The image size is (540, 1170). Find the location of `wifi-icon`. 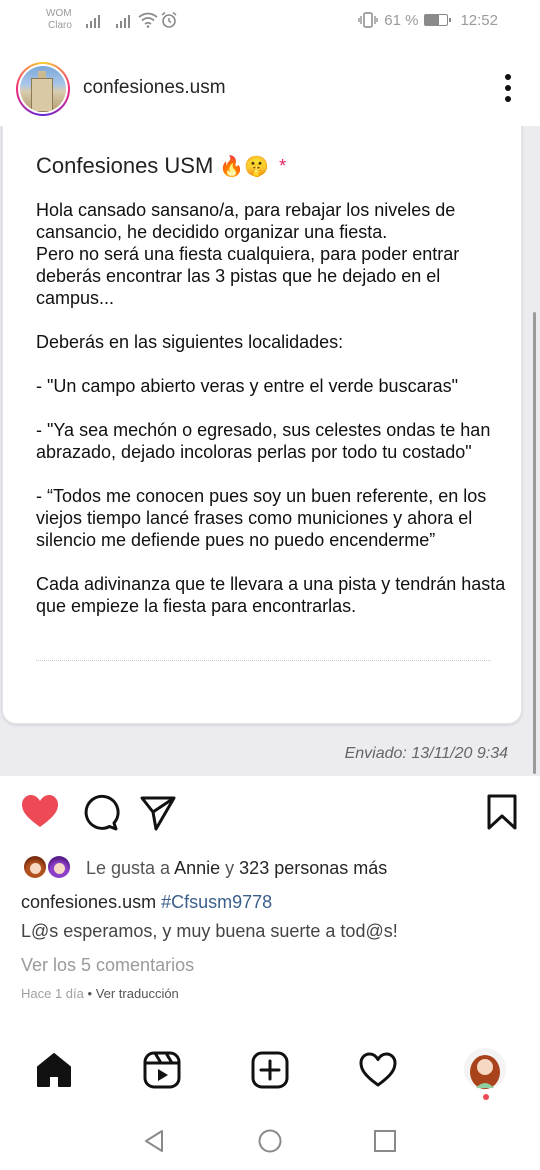

wifi-icon is located at coordinates (148, 20).